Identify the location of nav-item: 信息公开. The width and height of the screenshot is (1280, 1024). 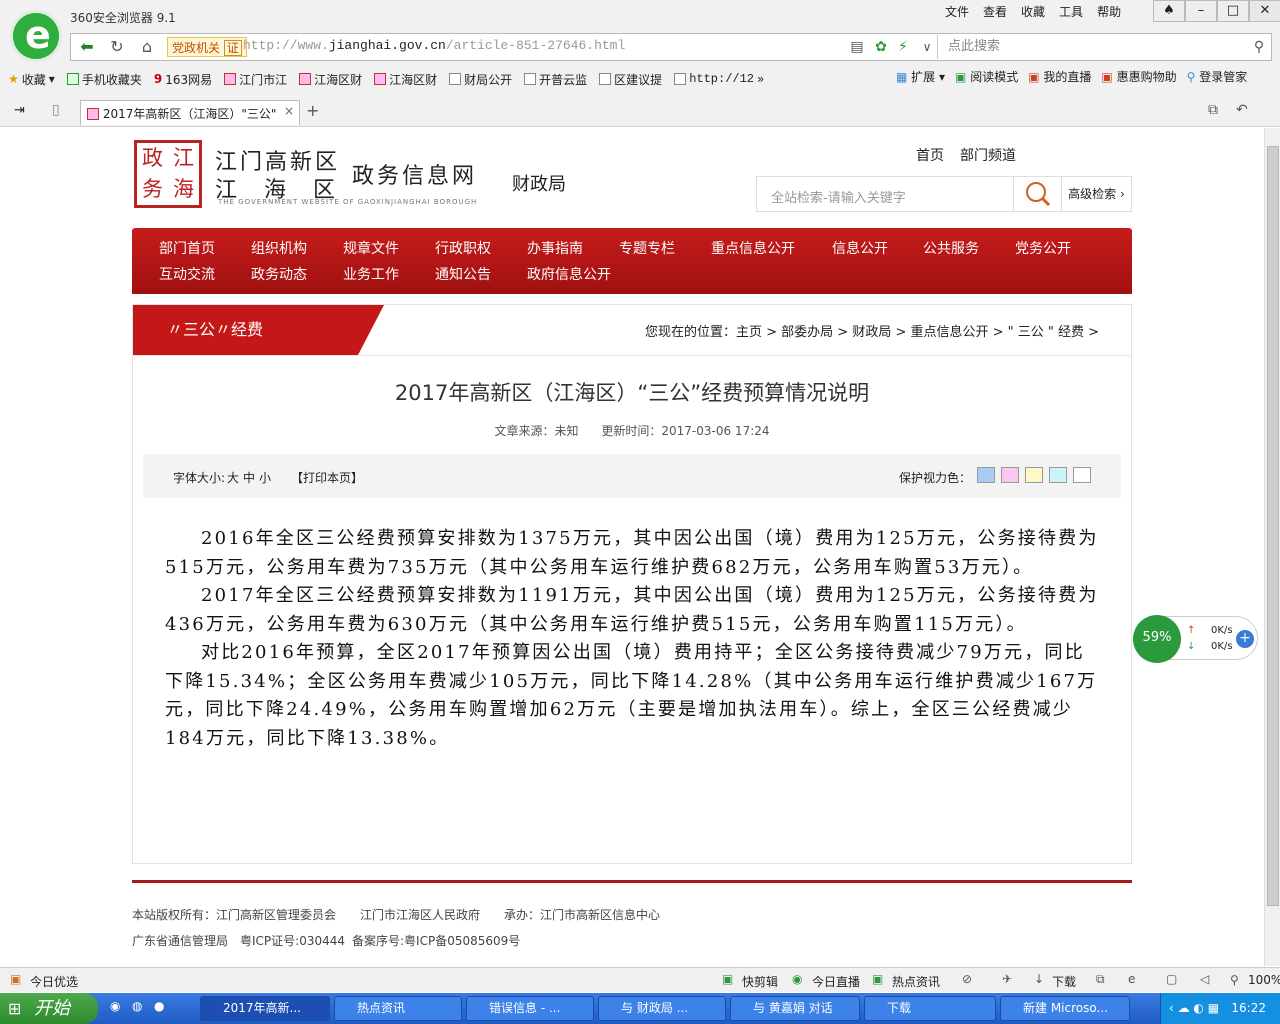
(860, 248).